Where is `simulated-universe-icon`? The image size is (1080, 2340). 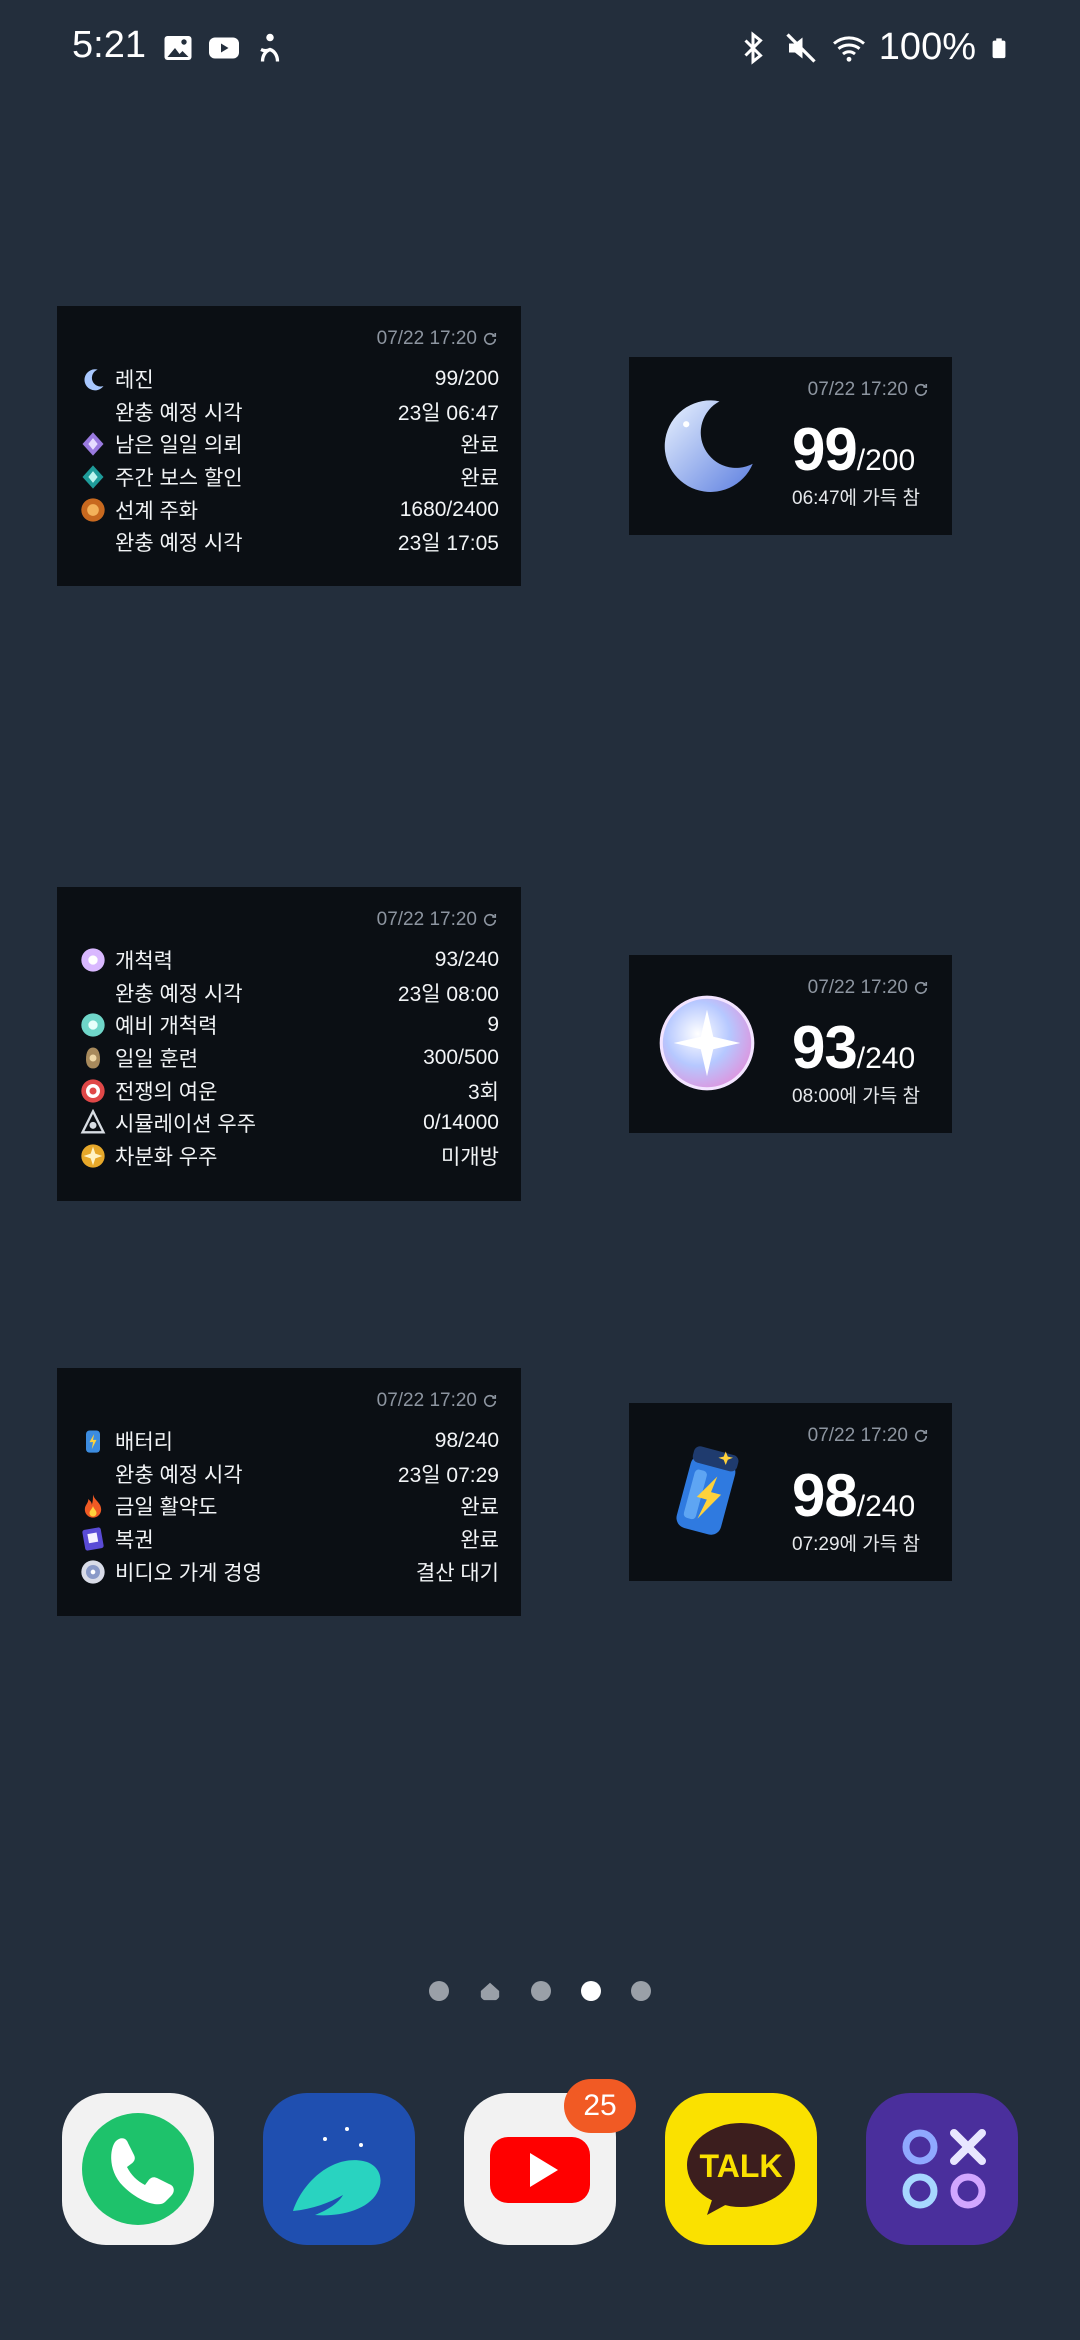
simulated-universe-icon is located at coordinates (93, 1121).